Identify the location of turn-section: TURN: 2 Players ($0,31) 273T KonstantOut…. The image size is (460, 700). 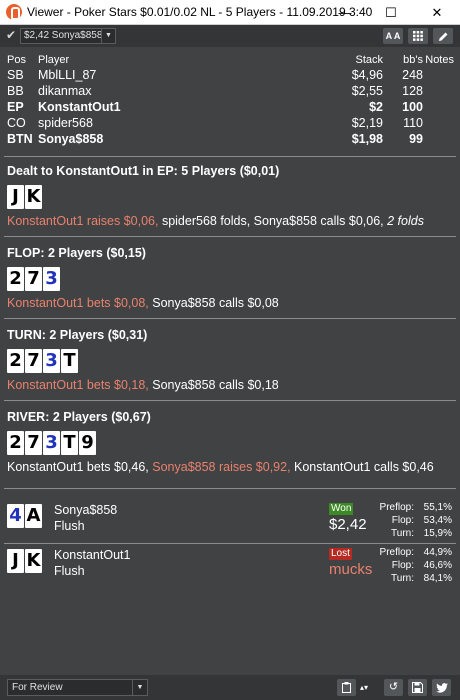
(230, 360).